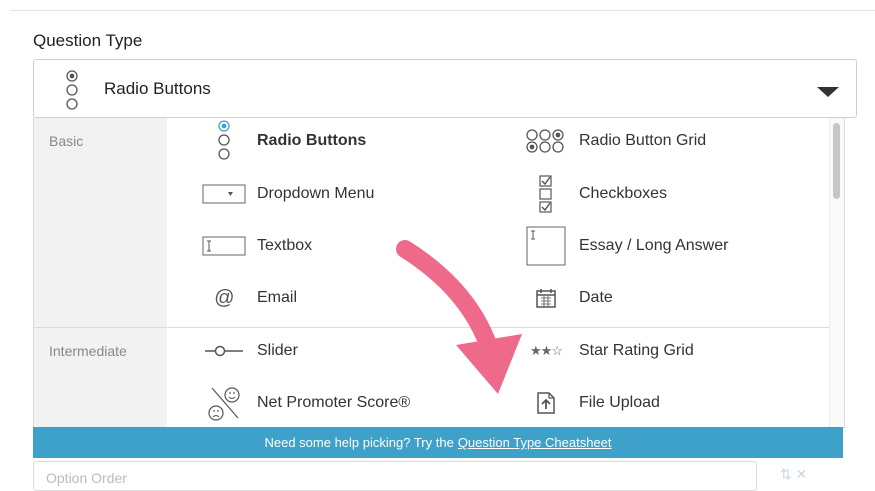 The image size is (875, 491). I want to click on radio-grid-icon, so click(546, 141).